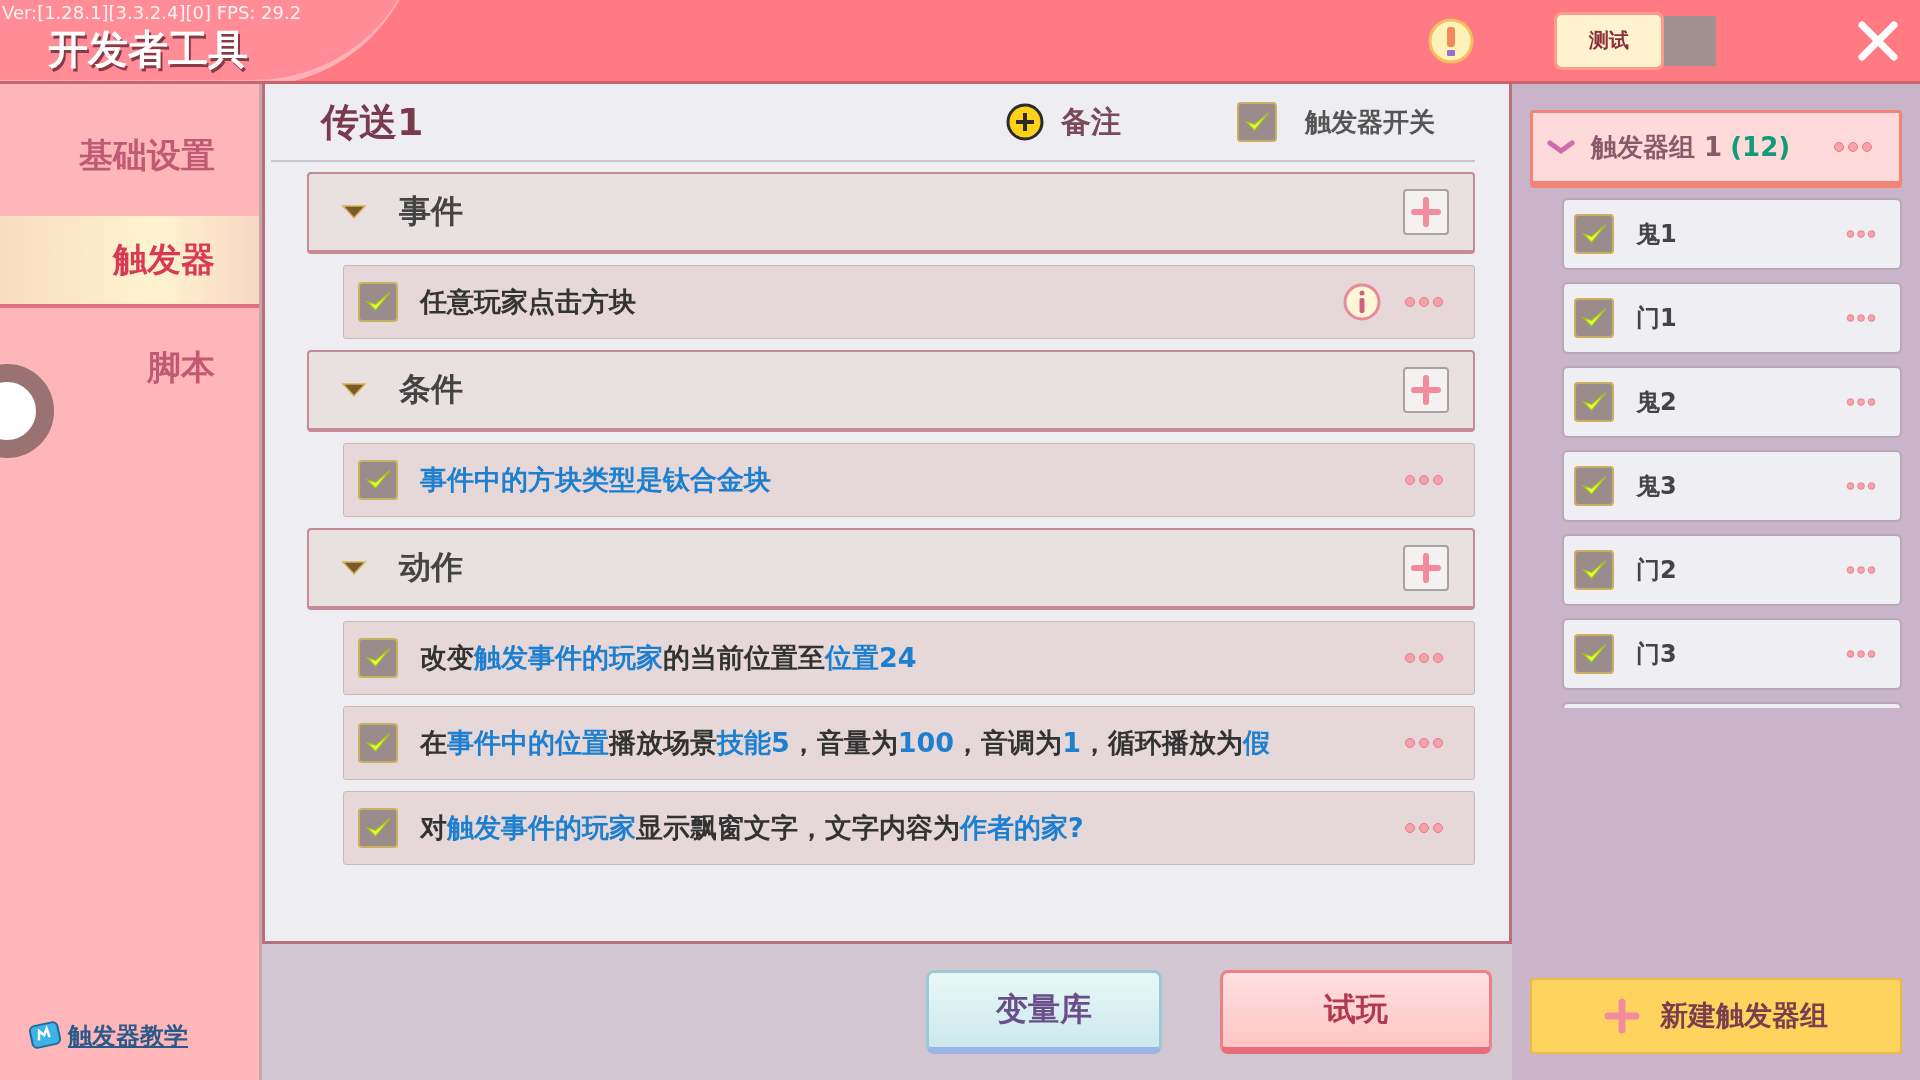 The image size is (1920, 1080). What do you see at coordinates (431, 211) in the screenshot?
I see `section-title: 事件` at bounding box center [431, 211].